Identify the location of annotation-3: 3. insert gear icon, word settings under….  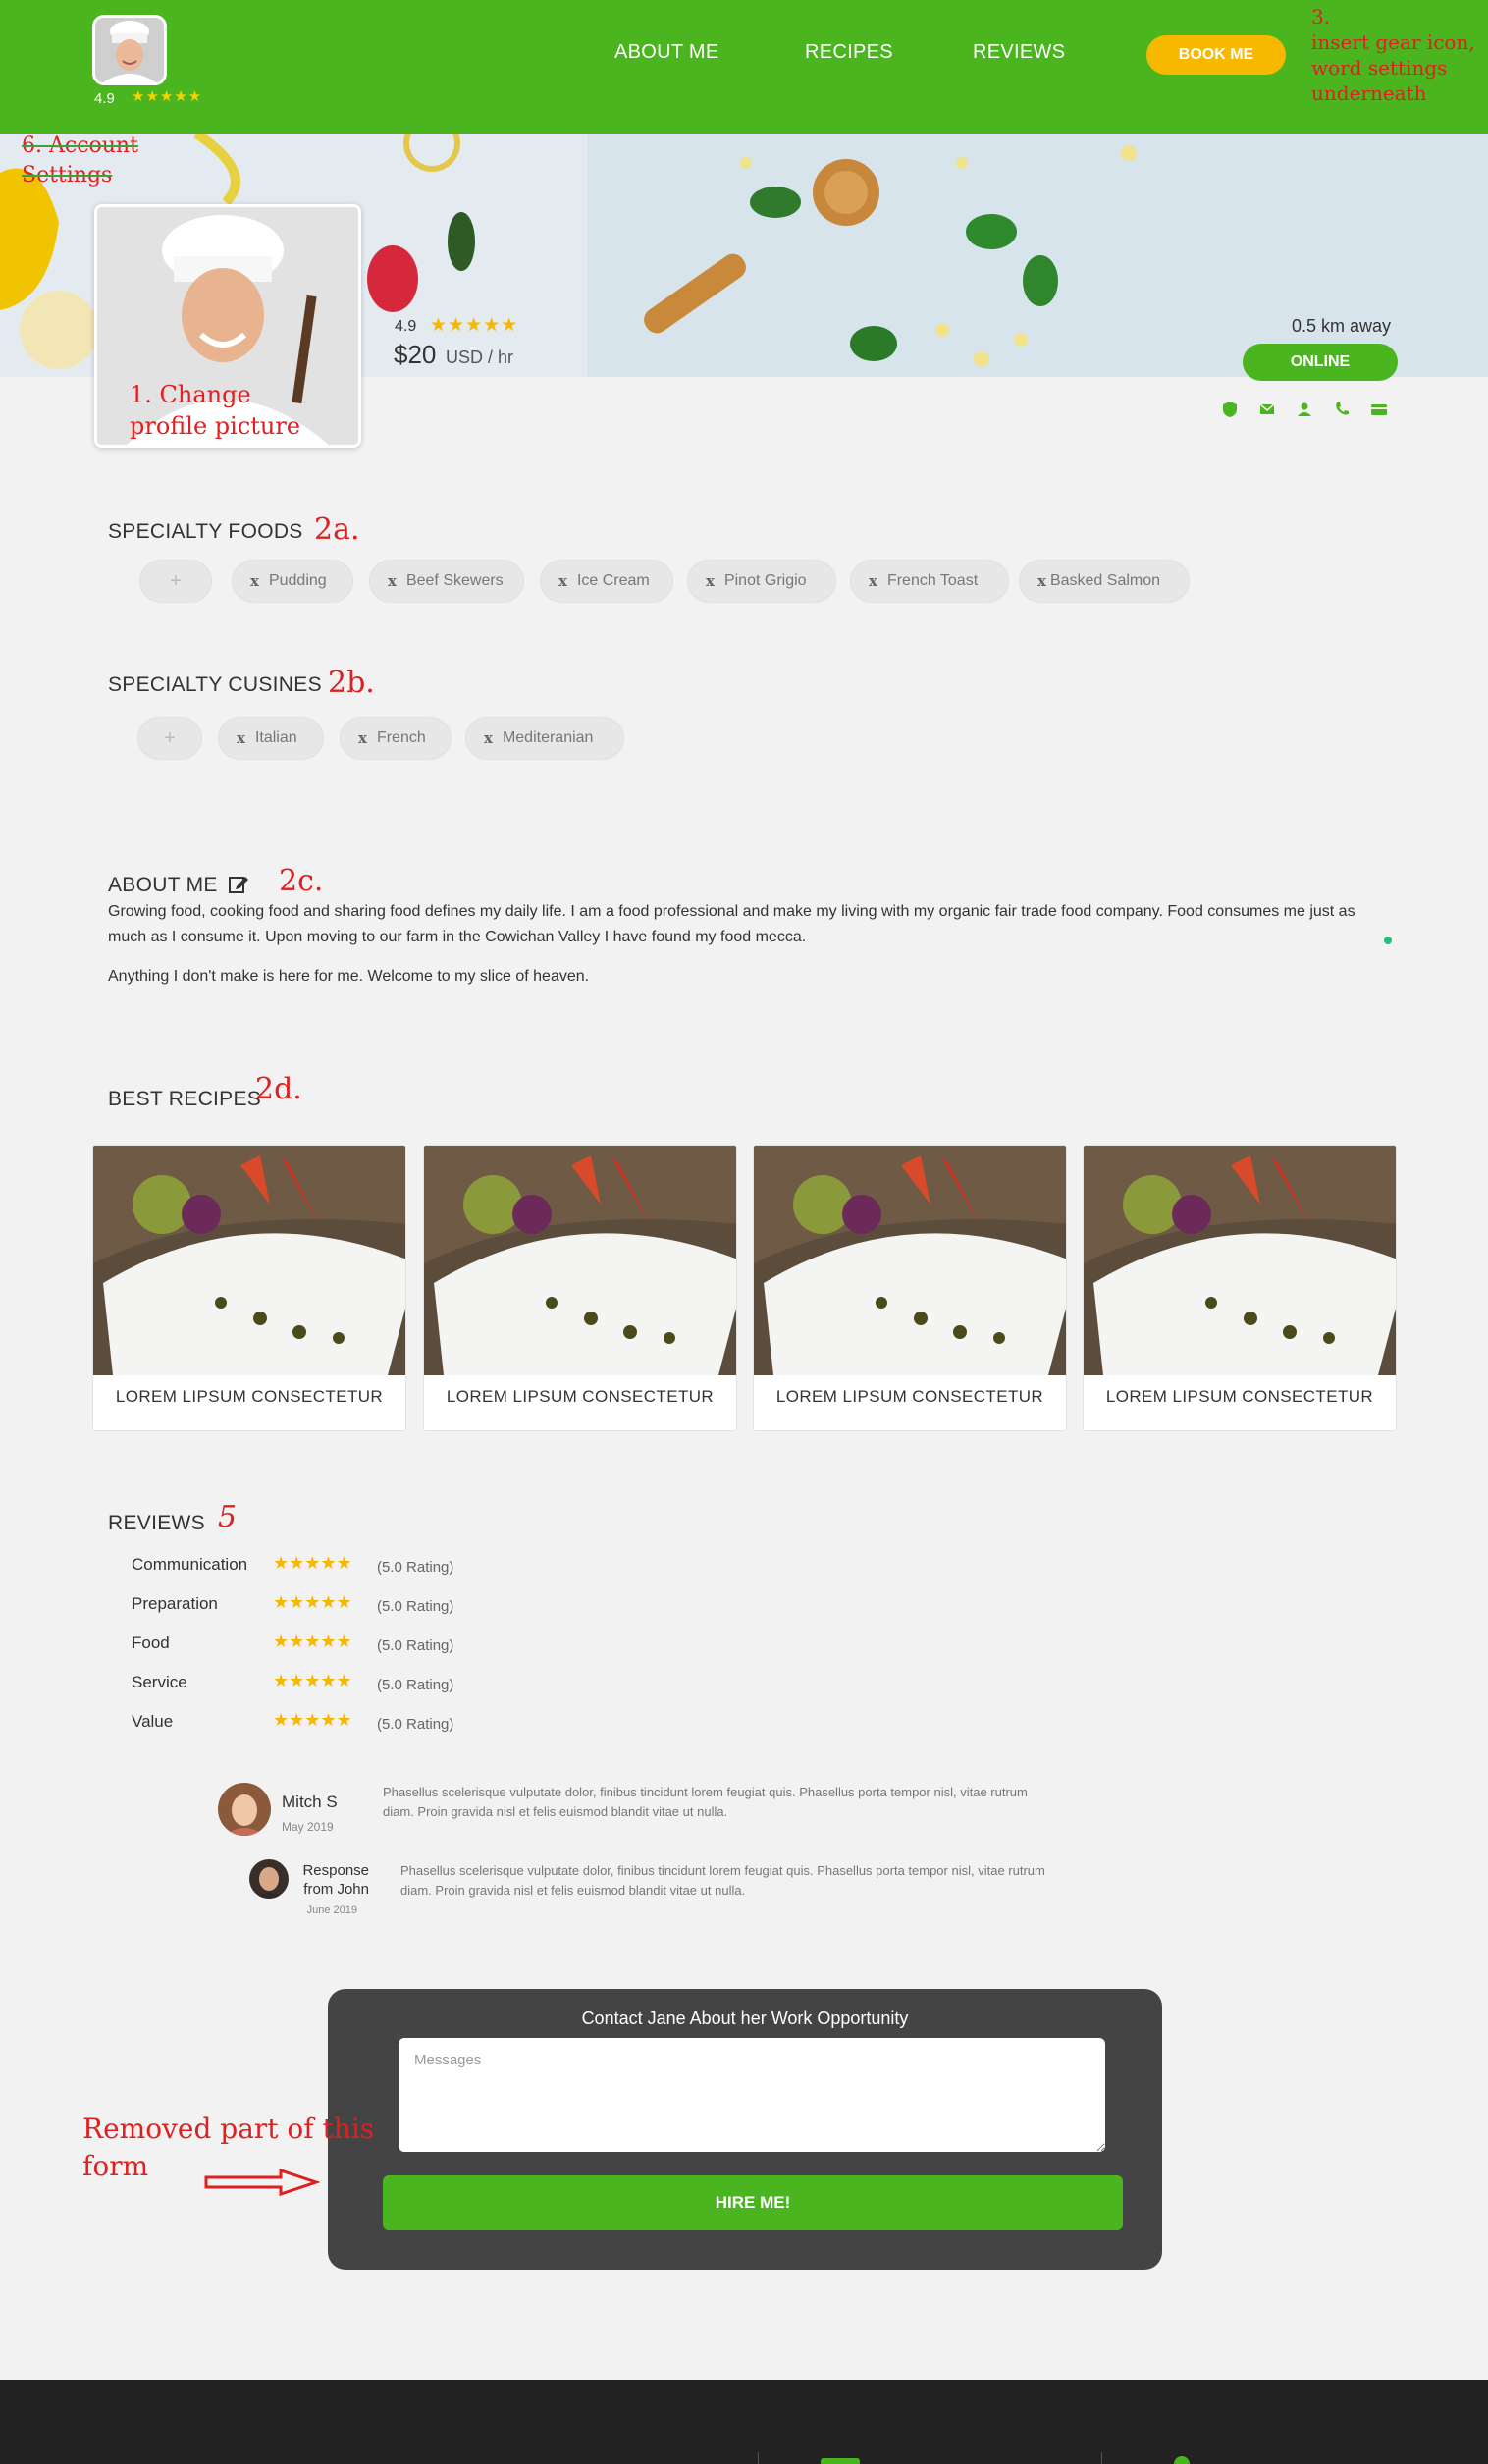
(1393, 55).